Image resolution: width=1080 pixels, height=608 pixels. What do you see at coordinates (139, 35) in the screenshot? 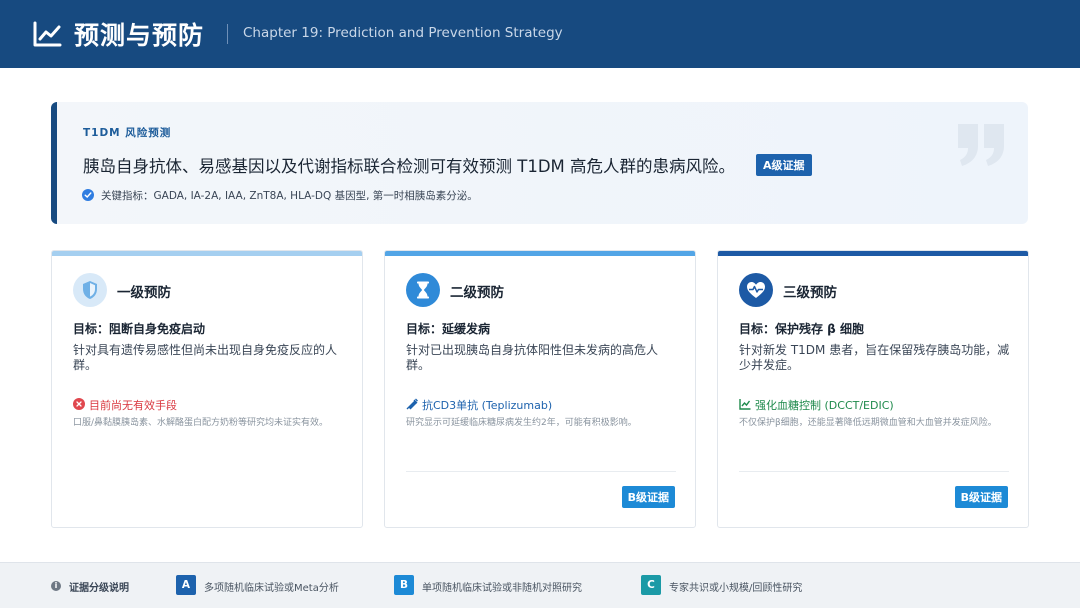
I see `page-title: 预测与预防` at bounding box center [139, 35].